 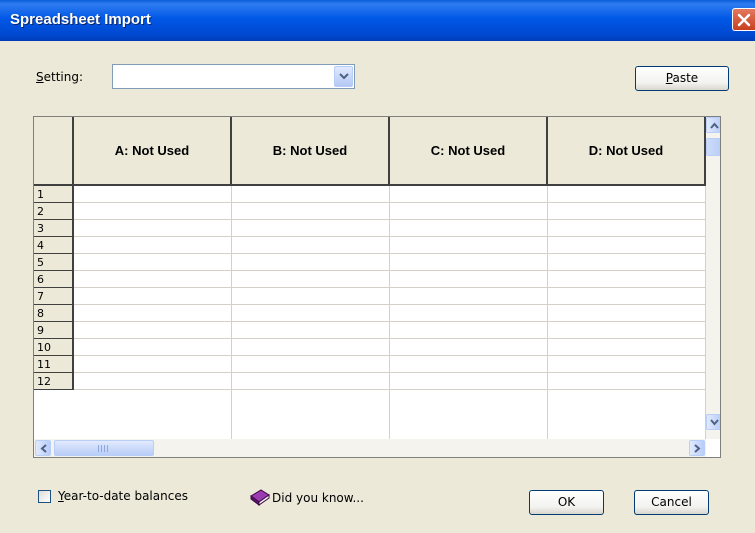 What do you see at coordinates (54, 296) in the screenshot?
I see `row-header: 7` at bounding box center [54, 296].